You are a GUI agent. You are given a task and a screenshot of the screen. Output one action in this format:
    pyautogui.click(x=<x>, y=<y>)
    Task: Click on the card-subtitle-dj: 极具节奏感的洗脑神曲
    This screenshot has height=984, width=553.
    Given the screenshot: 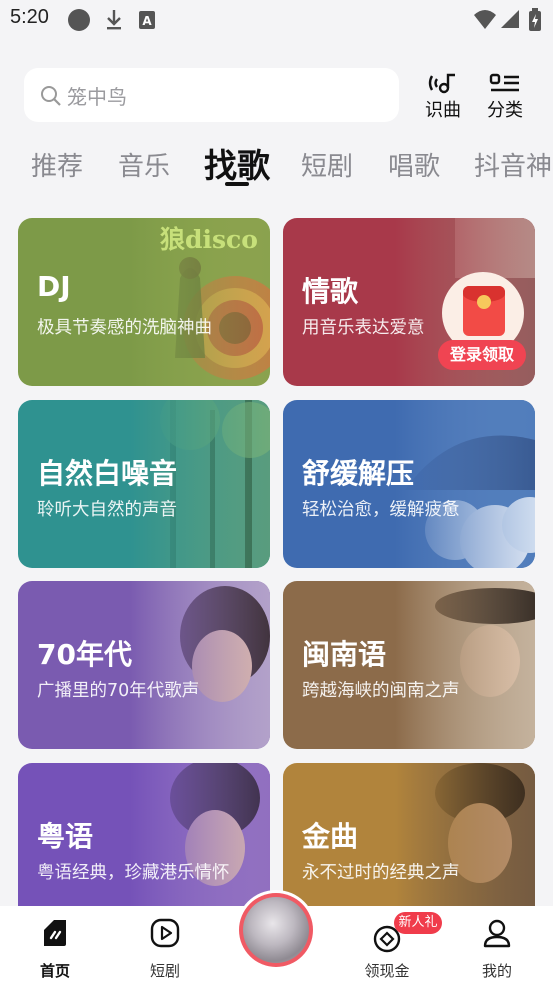 What is the action you would take?
    pyautogui.click(x=124, y=328)
    